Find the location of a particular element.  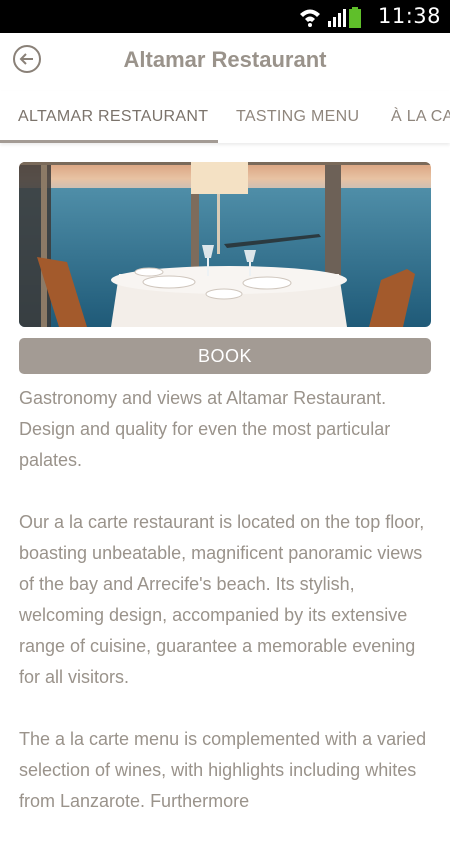

page-title: Altamar Restaurant is located at coordinates (225, 59).